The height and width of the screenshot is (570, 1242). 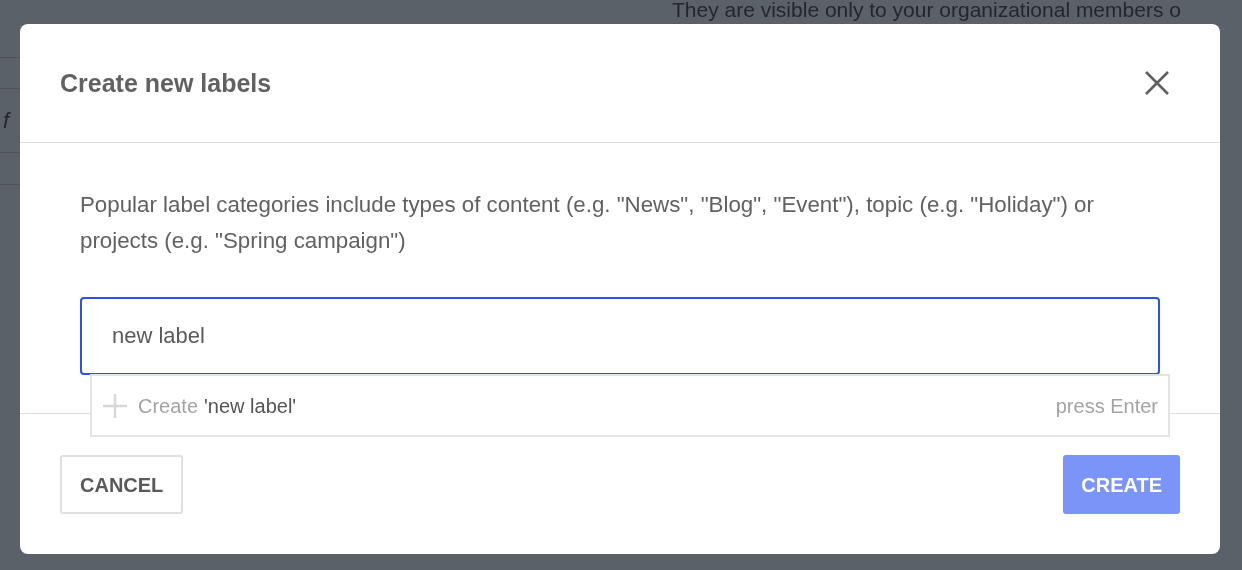 I want to click on suggestion-action-text: Create, so click(x=168, y=406).